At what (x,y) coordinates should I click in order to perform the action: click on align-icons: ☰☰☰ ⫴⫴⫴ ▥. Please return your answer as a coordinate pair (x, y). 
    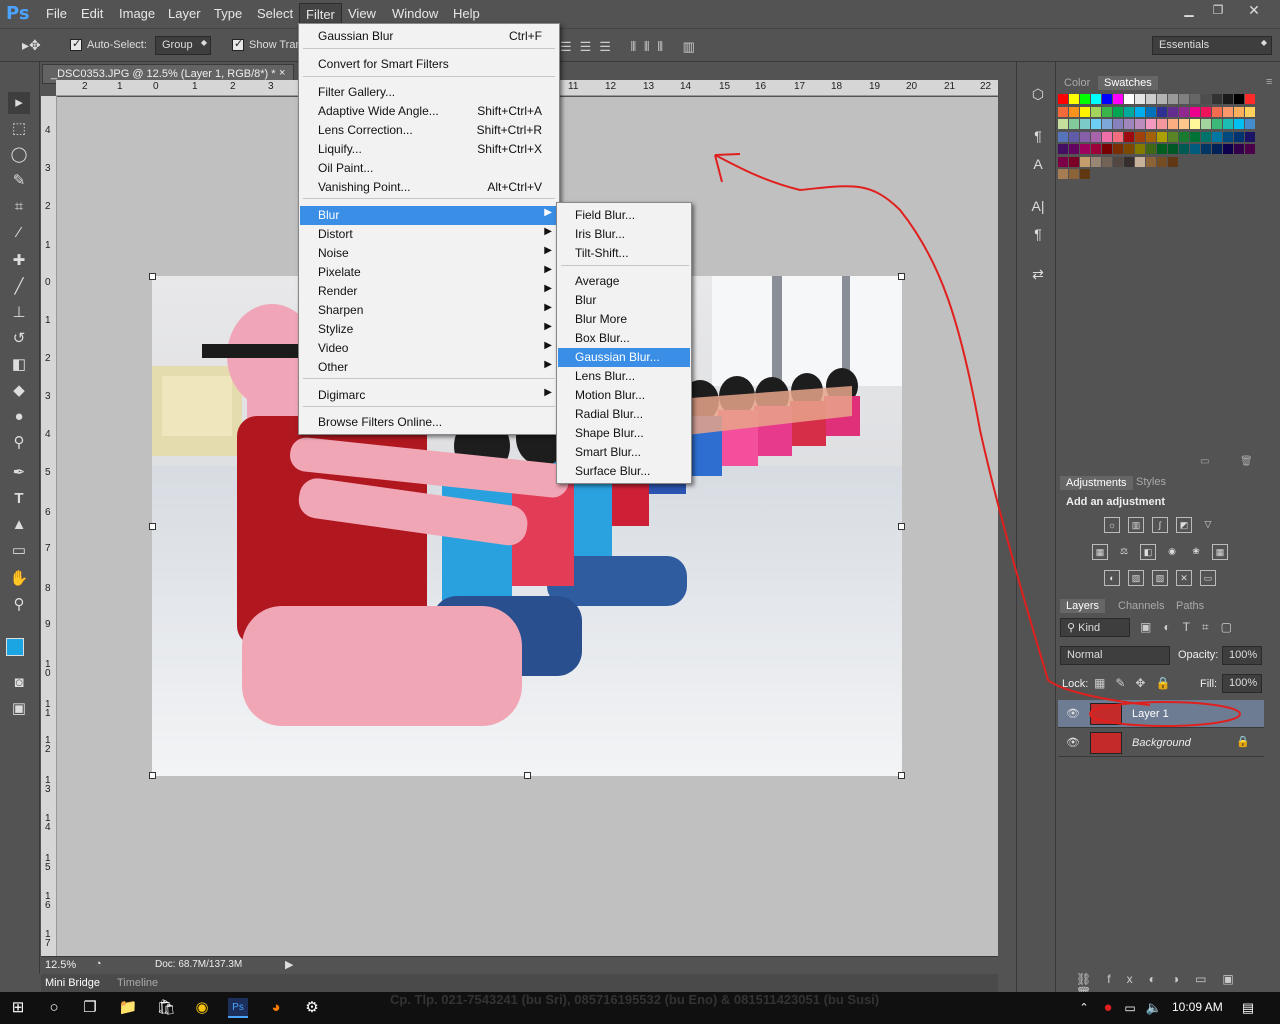
    Looking at the image, I should click on (631, 47).